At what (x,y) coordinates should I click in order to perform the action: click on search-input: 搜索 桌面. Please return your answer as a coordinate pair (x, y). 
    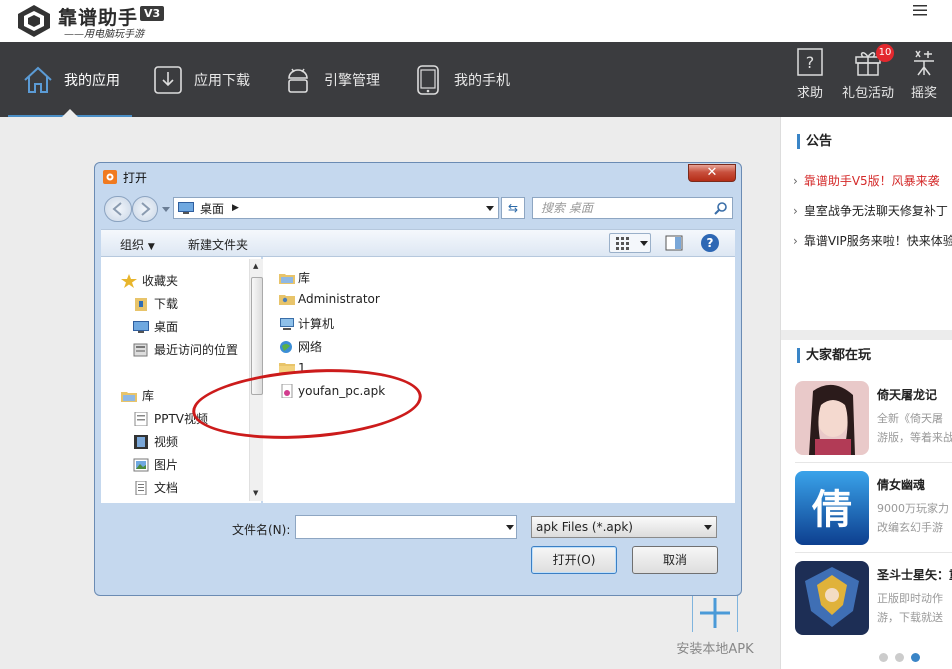
    Looking at the image, I should click on (632, 208).